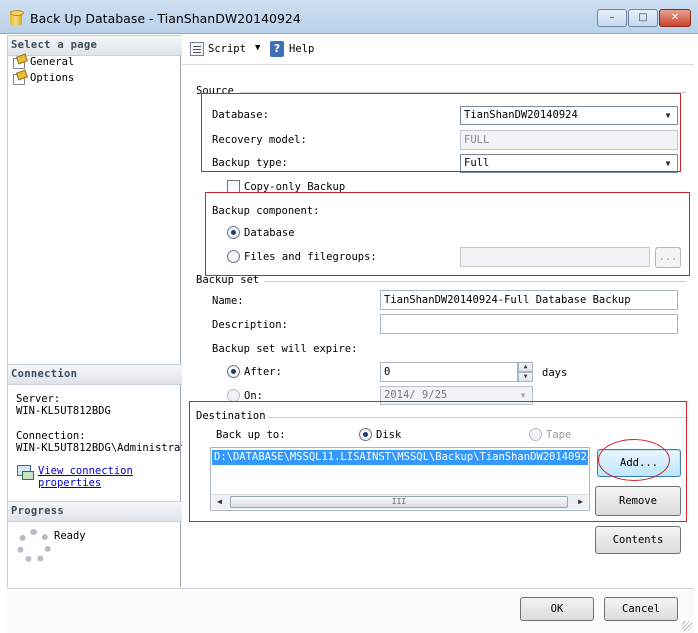 This screenshot has width=698, height=633. What do you see at coordinates (350, 610) in the screenshot?
I see `dialog-footer: OK Cancel` at bounding box center [350, 610].